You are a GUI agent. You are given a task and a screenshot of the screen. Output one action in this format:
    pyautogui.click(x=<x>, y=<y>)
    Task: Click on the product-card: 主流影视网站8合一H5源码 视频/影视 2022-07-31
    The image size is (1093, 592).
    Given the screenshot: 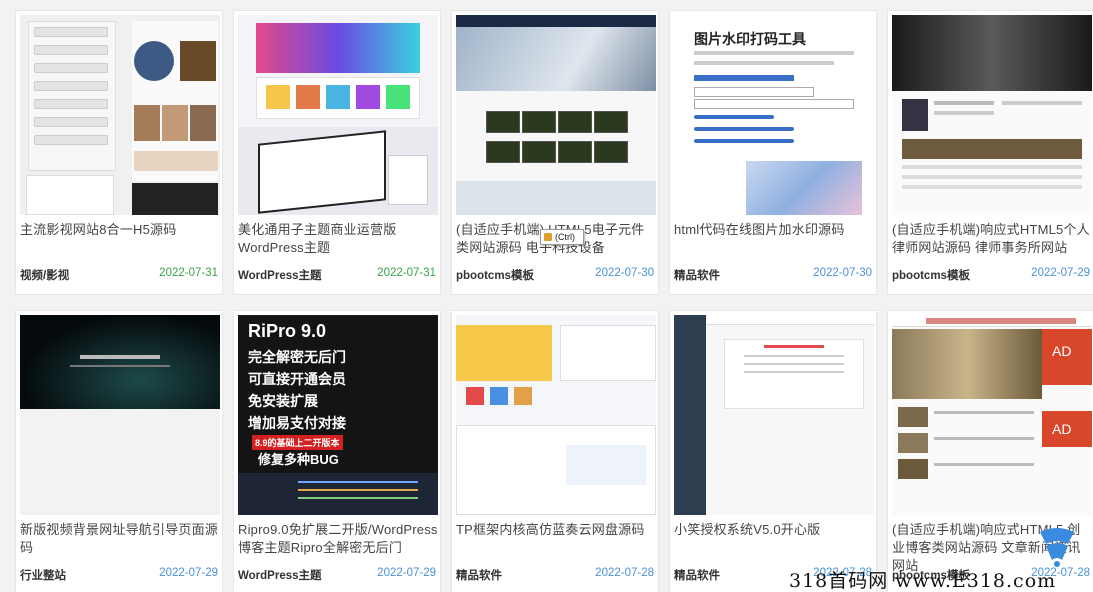 What is the action you would take?
    pyautogui.click(x=119, y=152)
    